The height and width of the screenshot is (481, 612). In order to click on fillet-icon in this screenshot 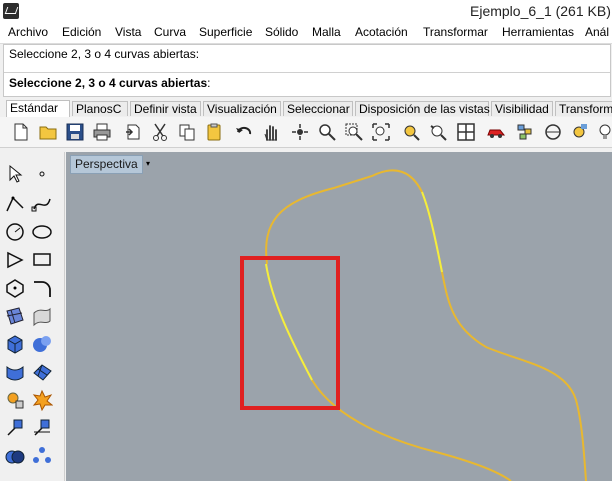, I will do `click(42, 288)`.